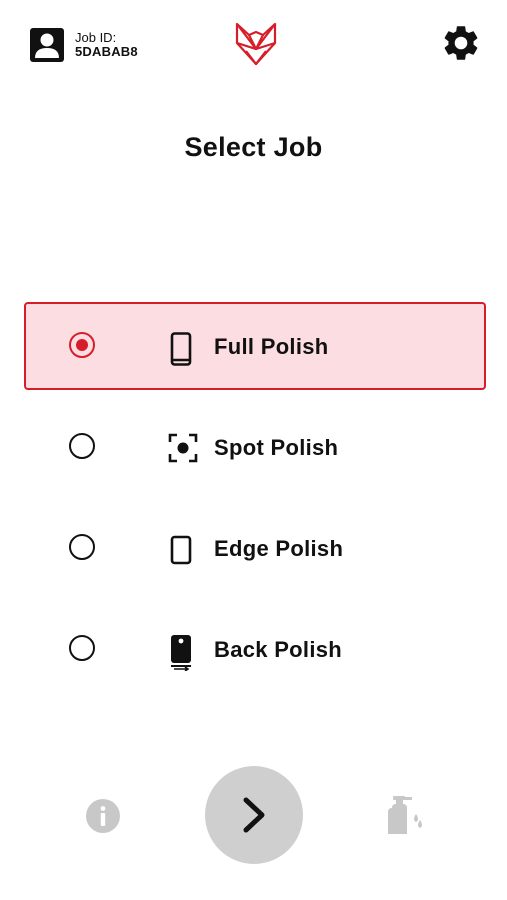 This screenshot has height=900, width=507. What do you see at coordinates (279, 548) in the screenshot?
I see `job-label: Edge Polish` at bounding box center [279, 548].